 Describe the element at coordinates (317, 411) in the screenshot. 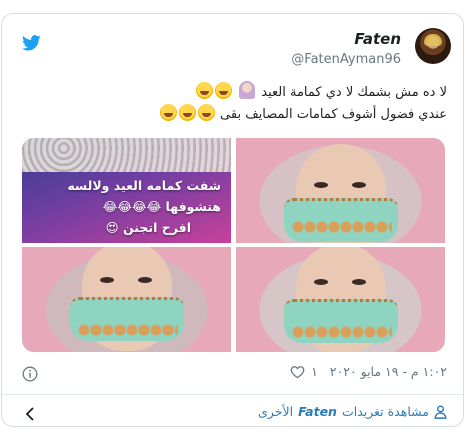

I see `more-tweets-name: Faten` at that location.